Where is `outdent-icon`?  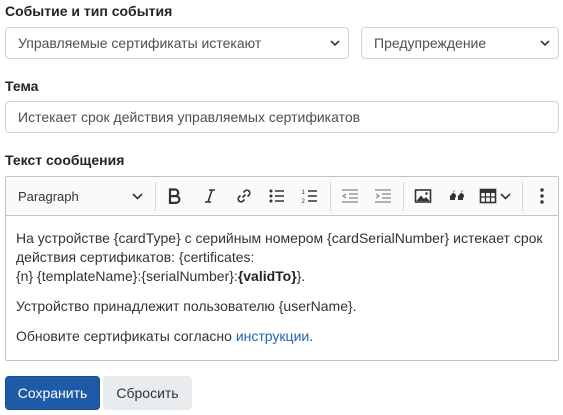
outdent-icon is located at coordinates (349, 196).